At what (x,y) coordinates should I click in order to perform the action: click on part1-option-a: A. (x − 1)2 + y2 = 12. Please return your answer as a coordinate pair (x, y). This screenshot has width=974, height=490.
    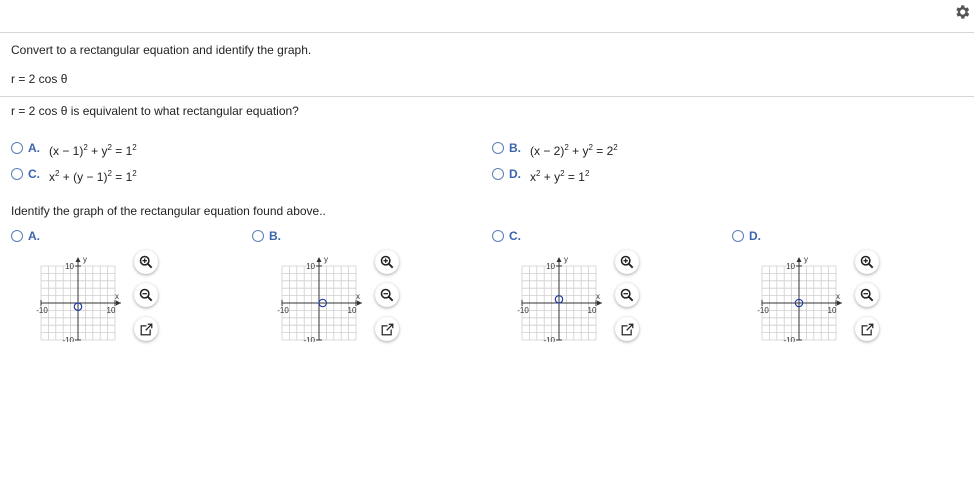
    Looking at the image, I should click on (74, 150).